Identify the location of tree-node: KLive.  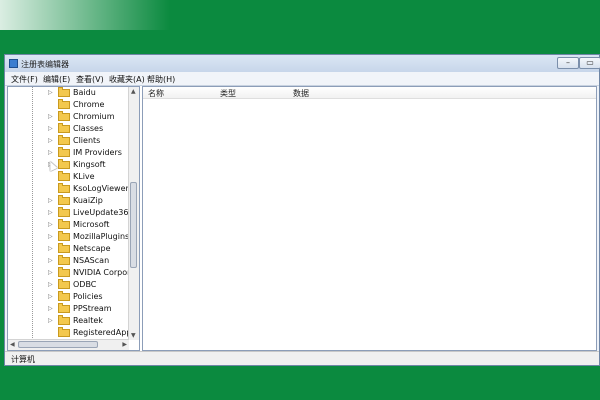
(69, 177).